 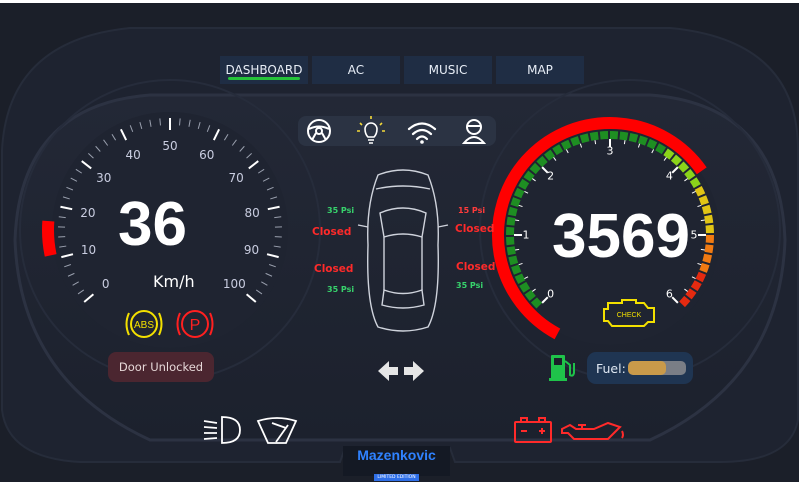 I want to click on speed-tick-label: 90, so click(x=251, y=250).